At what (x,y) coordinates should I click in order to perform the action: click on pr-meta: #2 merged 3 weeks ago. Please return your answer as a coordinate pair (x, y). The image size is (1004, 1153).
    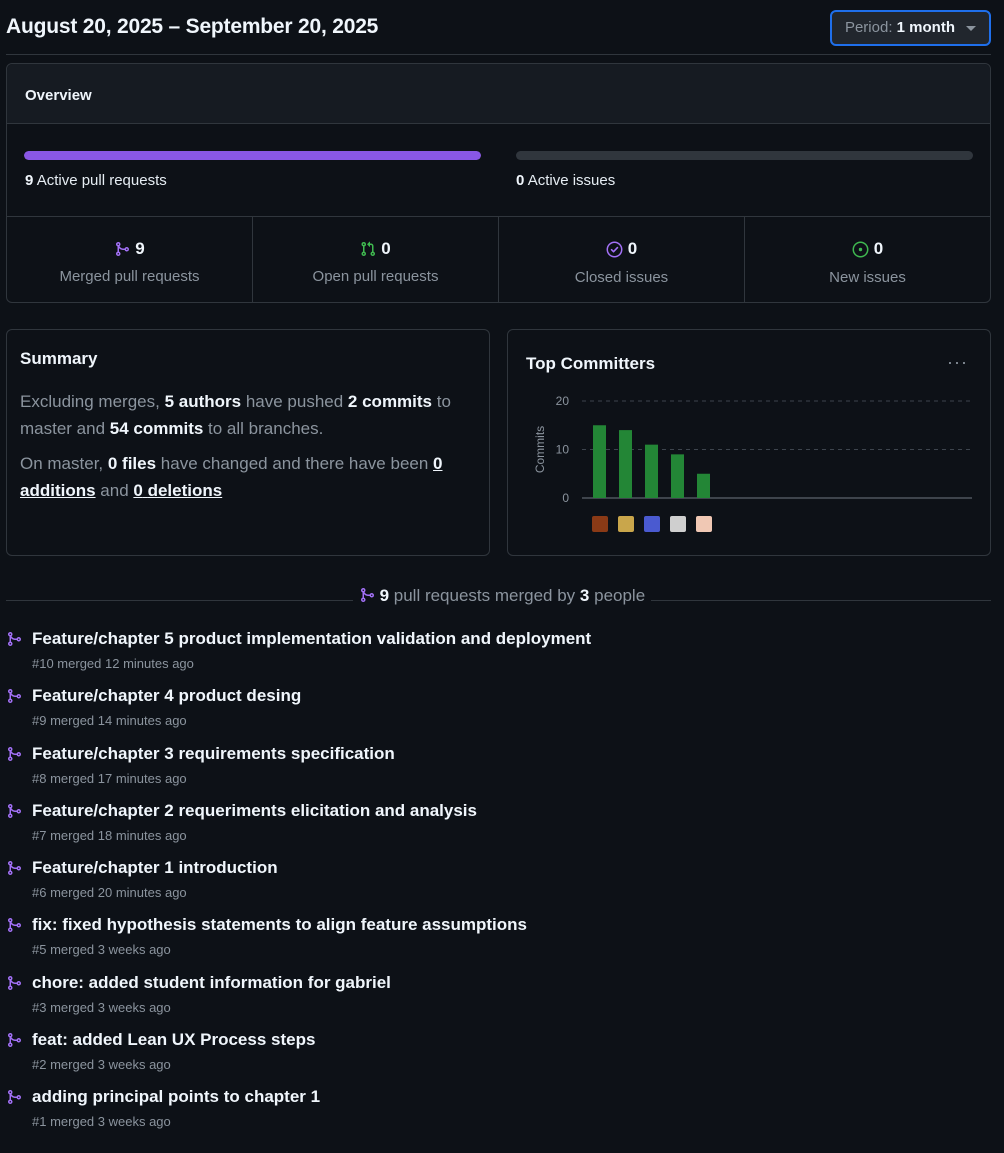
    Looking at the image, I should click on (101, 1065).